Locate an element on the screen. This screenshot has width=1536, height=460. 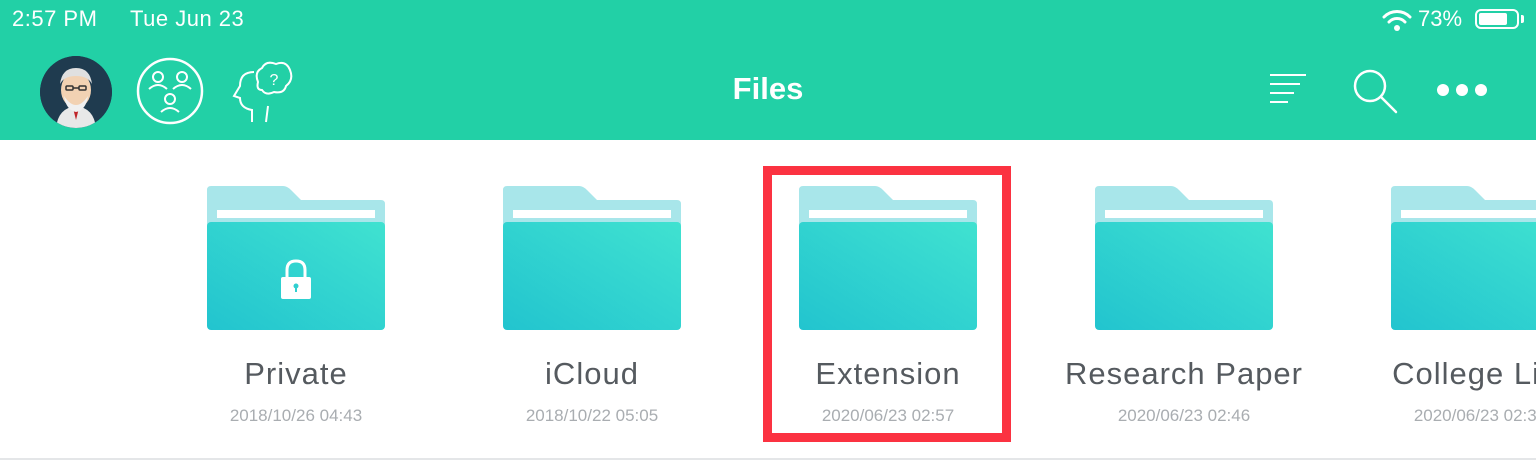
battery-icon is located at coordinates (1497, 19).